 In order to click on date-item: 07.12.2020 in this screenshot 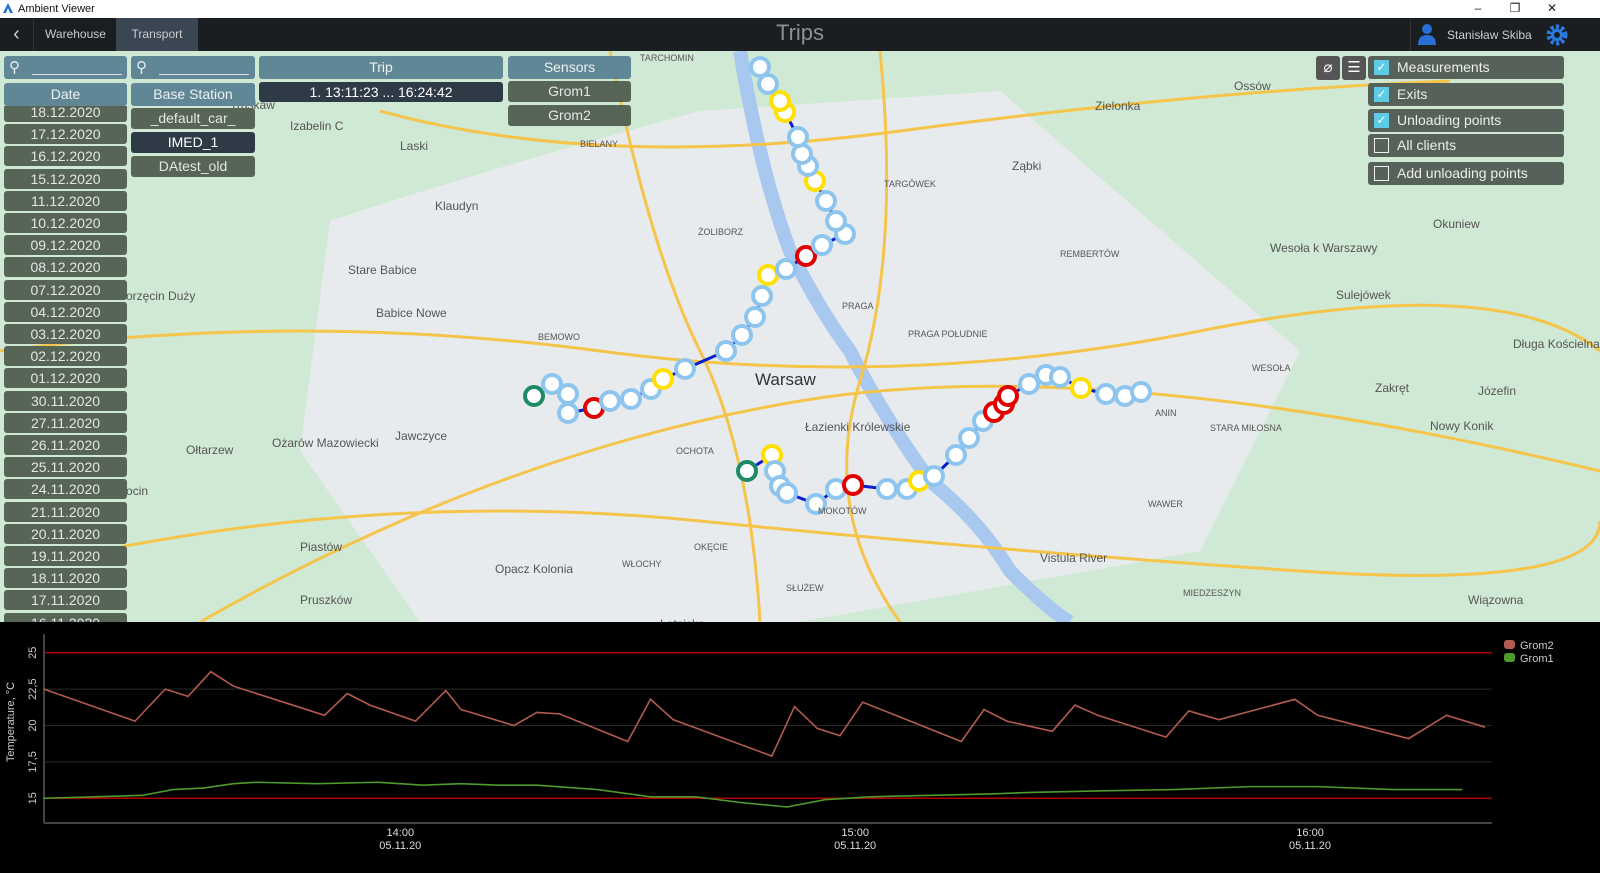, I will do `click(65, 289)`.